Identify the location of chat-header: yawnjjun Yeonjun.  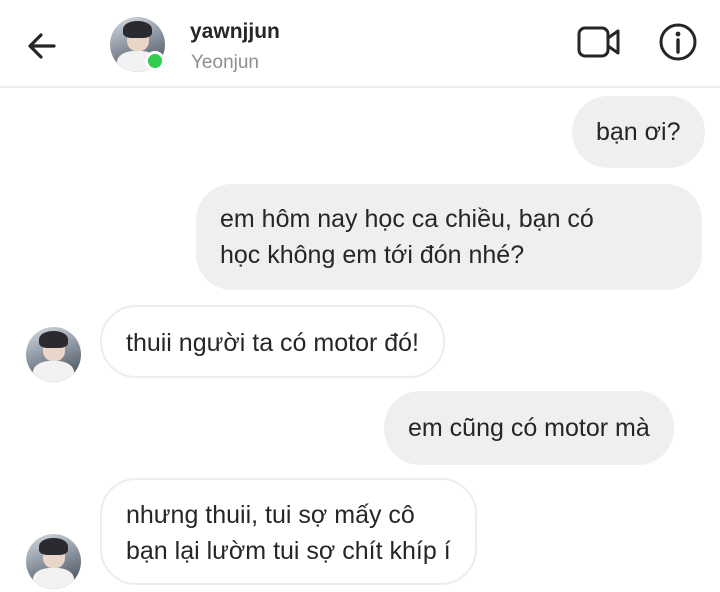
(360, 44).